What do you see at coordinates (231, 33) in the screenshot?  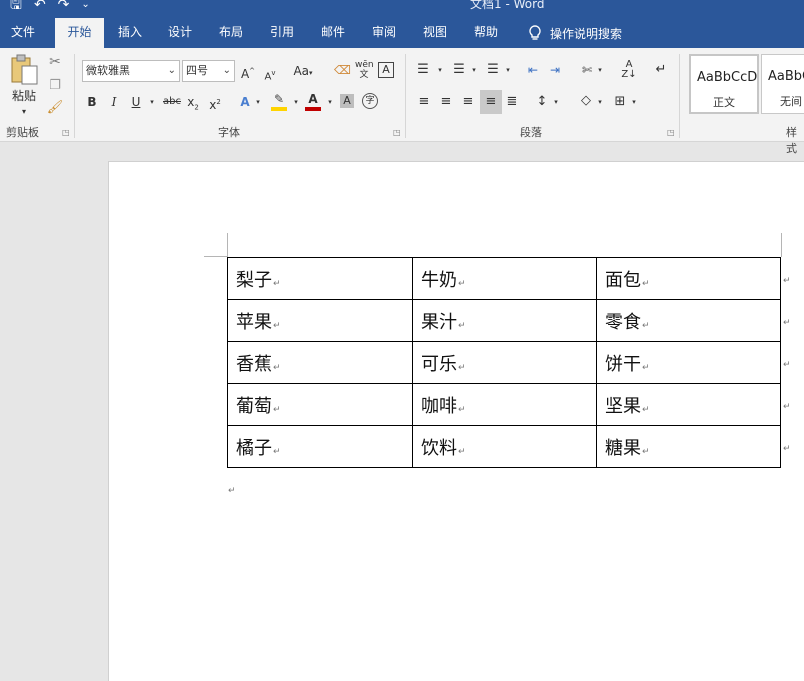 I see `tab-layout: 布局` at bounding box center [231, 33].